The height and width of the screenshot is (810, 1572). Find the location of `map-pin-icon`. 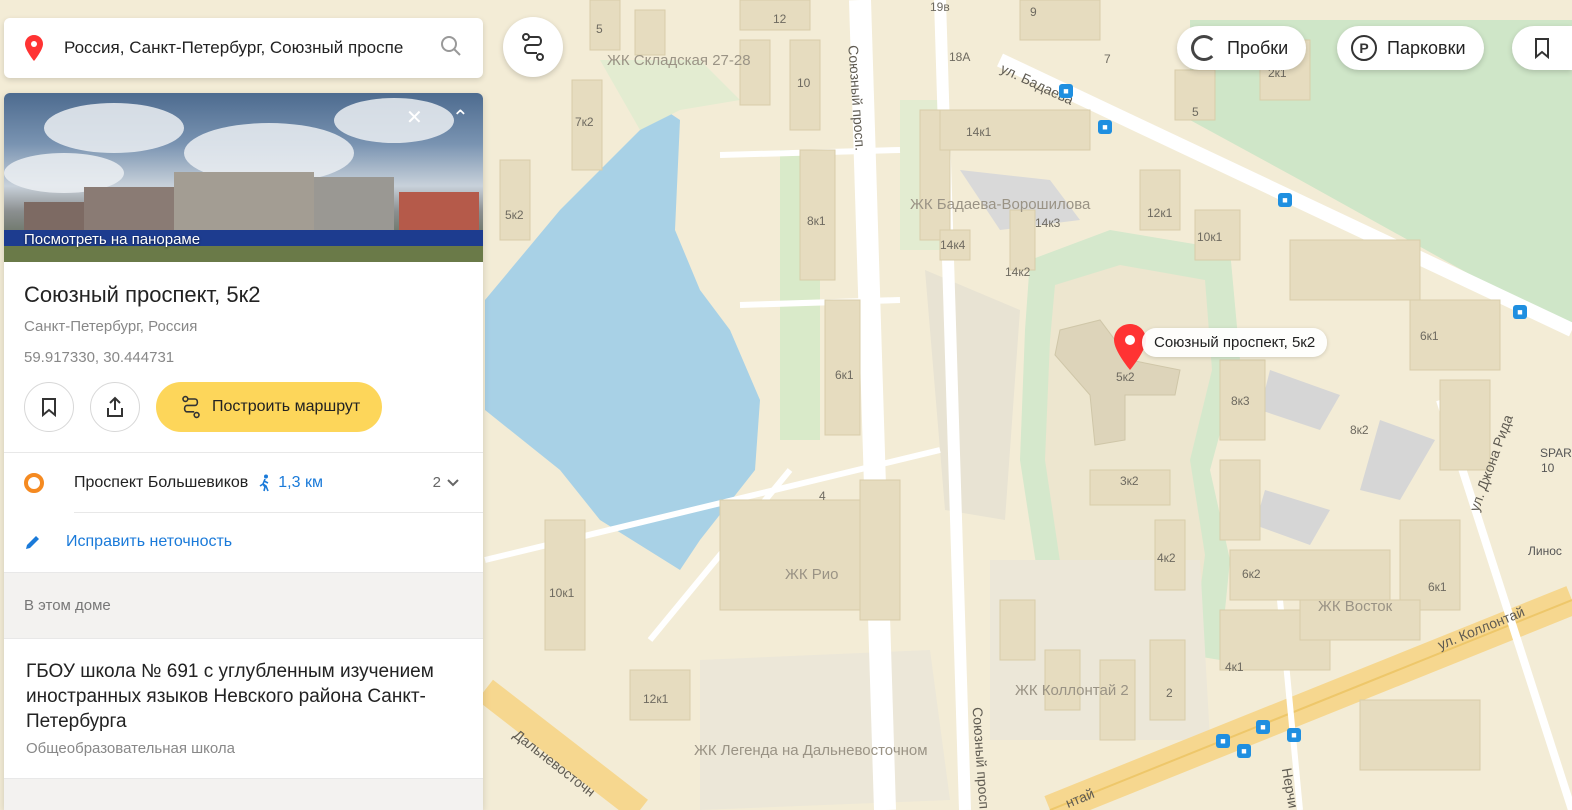

map-pin-icon is located at coordinates (1130, 347).